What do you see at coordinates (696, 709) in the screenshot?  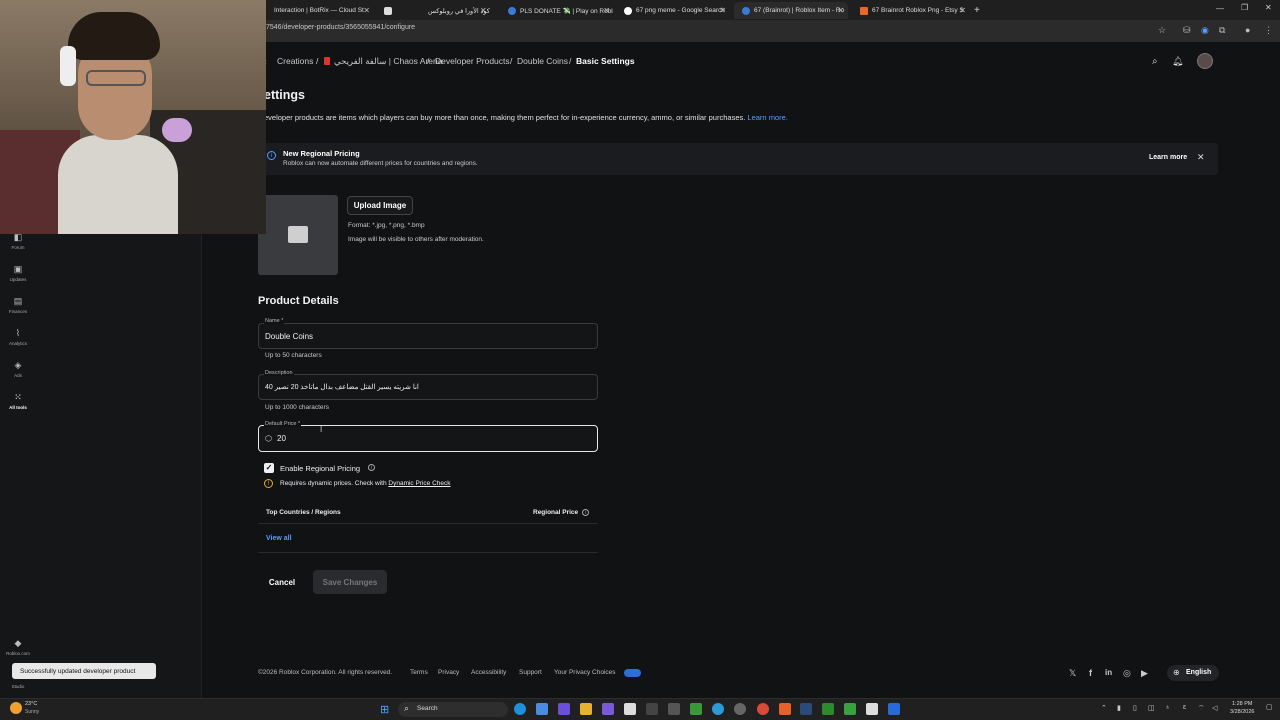 I see `xbox-icon` at bounding box center [696, 709].